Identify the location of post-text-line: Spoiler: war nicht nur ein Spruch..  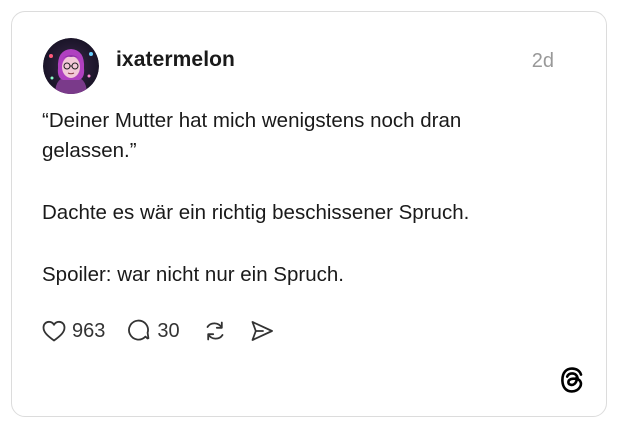
(193, 274).